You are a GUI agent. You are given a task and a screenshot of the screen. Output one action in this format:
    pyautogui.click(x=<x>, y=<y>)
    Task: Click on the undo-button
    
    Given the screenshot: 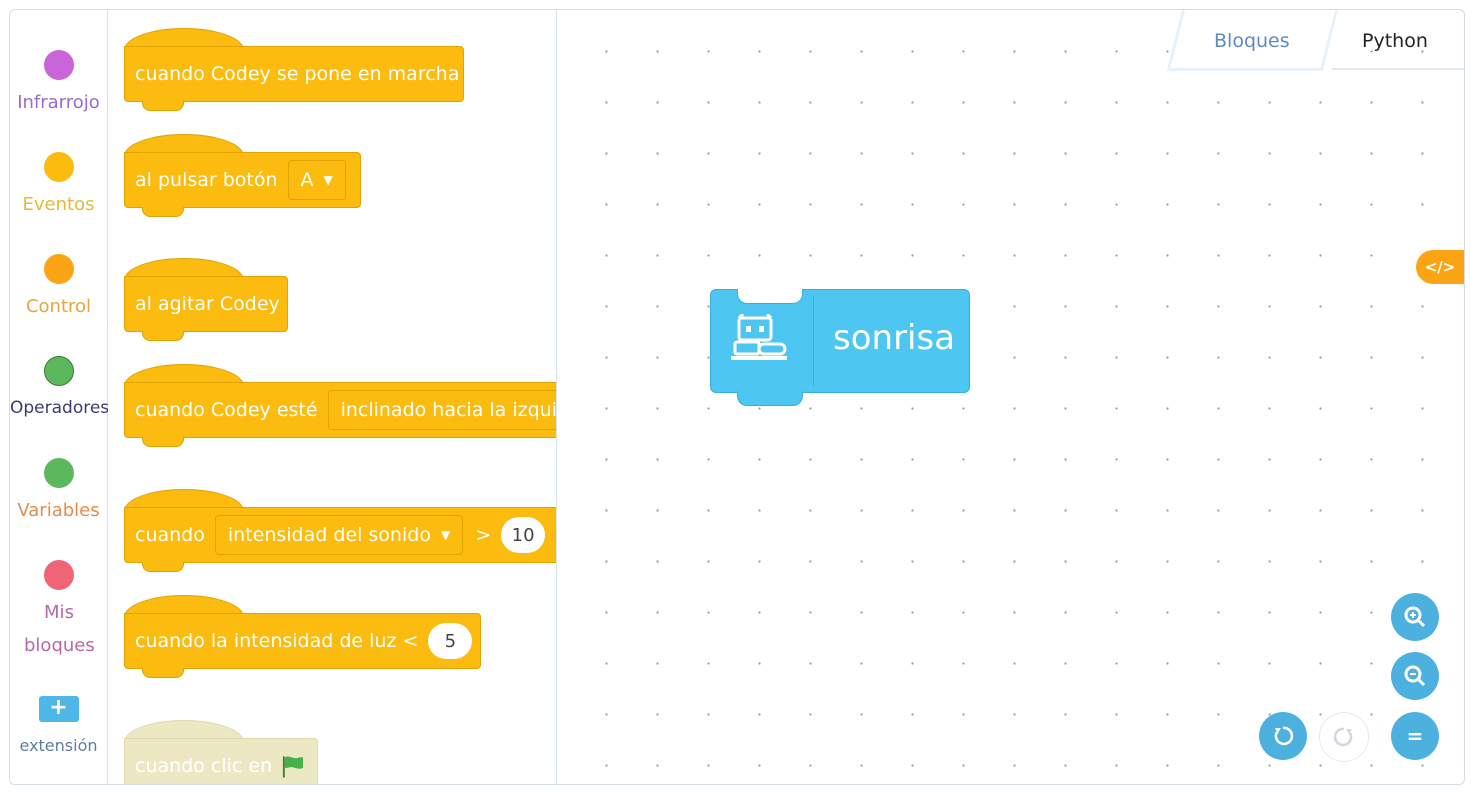 What is the action you would take?
    pyautogui.click(x=1283, y=736)
    